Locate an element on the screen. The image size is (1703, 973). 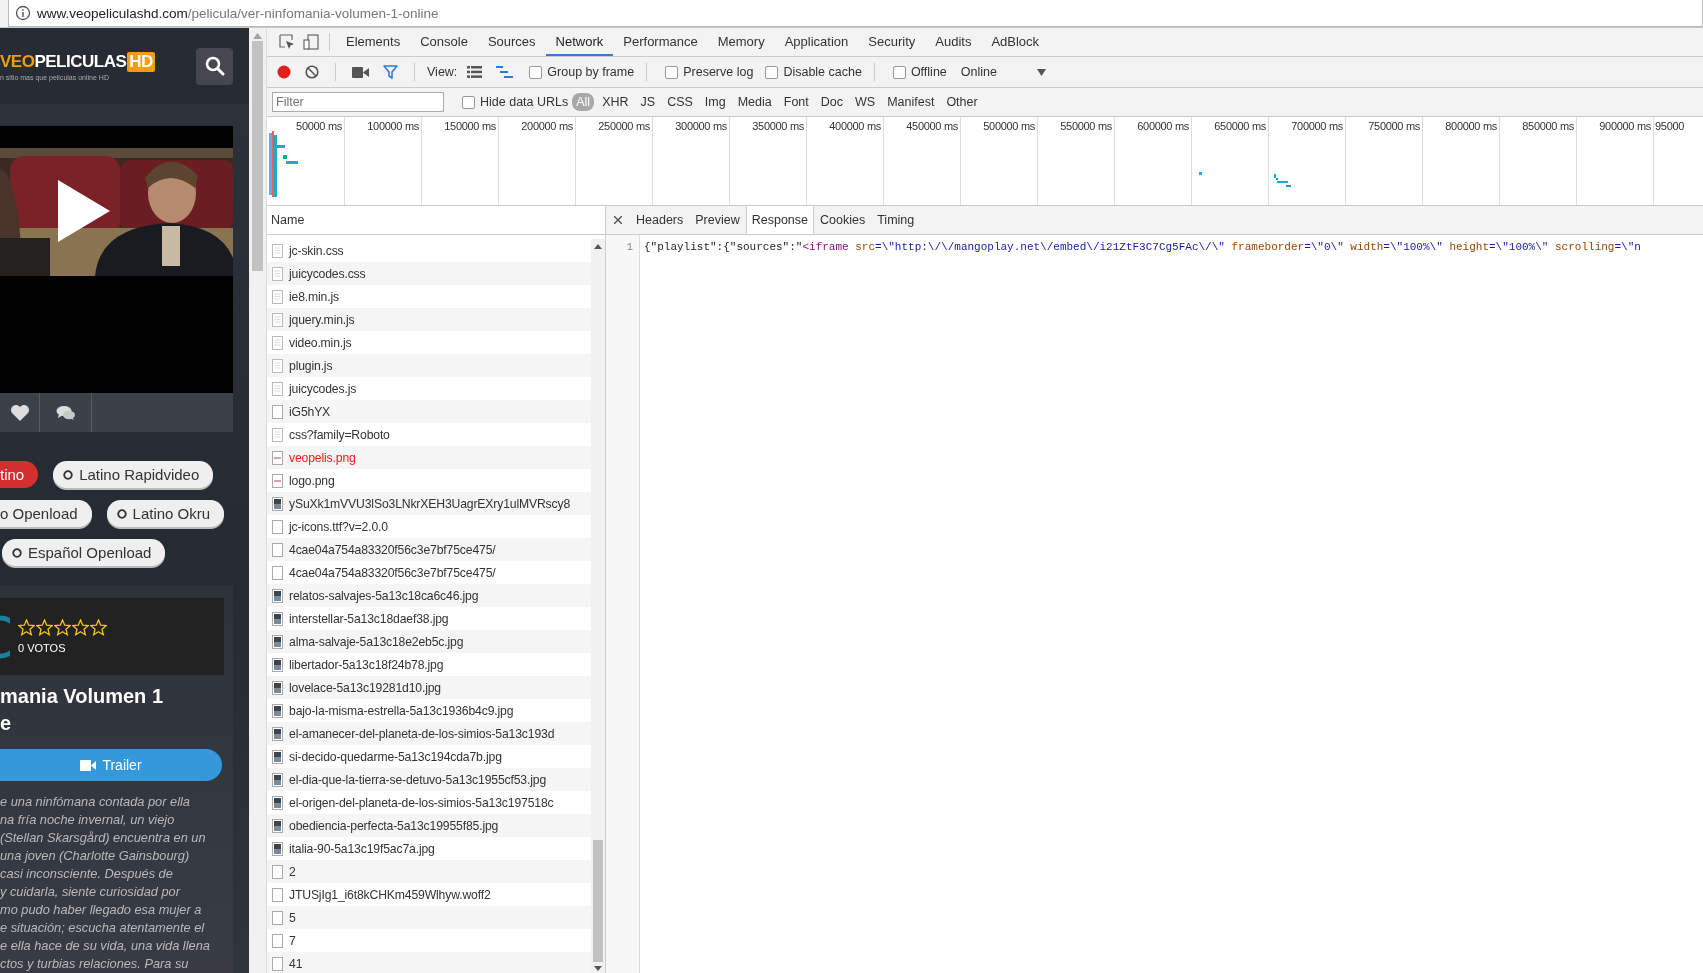
waterfall-overview-drawing is located at coordinates (283, 164).